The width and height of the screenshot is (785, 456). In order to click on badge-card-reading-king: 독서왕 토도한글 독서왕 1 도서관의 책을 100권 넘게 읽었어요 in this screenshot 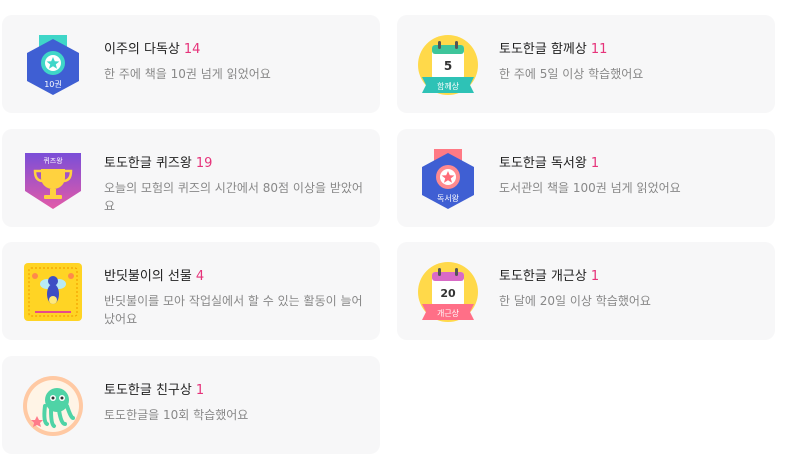, I will do `click(586, 178)`.